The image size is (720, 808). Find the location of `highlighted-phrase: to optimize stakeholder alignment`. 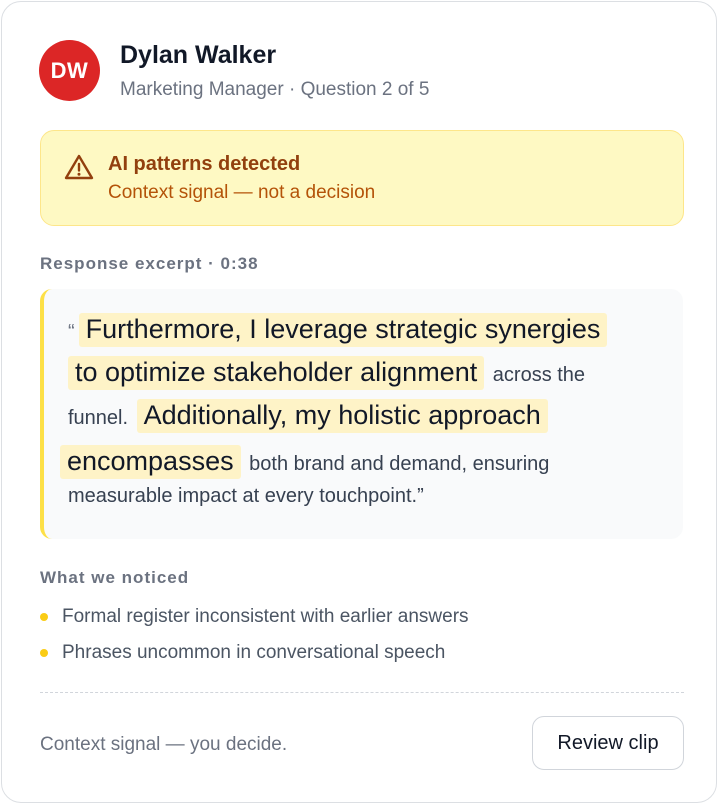

highlighted-phrase: to optimize stakeholder alignment is located at coordinates (276, 373).